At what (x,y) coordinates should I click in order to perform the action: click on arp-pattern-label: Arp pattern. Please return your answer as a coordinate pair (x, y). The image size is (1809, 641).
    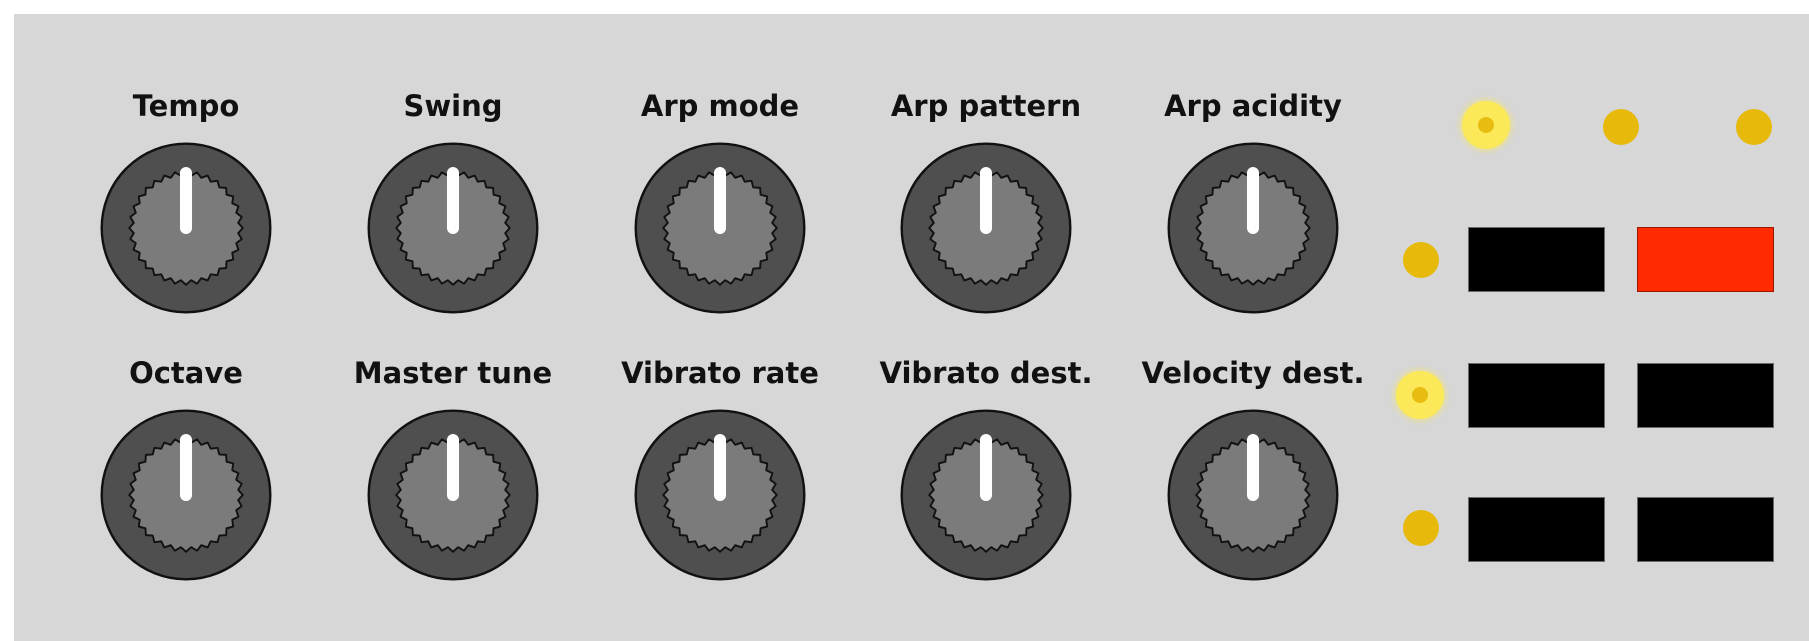
    Looking at the image, I should click on (986, 106).